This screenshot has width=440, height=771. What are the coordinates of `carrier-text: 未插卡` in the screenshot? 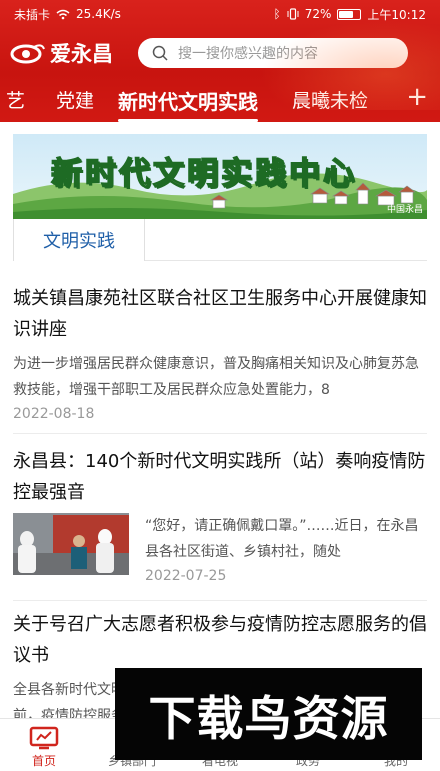 It's located at (32, 14).